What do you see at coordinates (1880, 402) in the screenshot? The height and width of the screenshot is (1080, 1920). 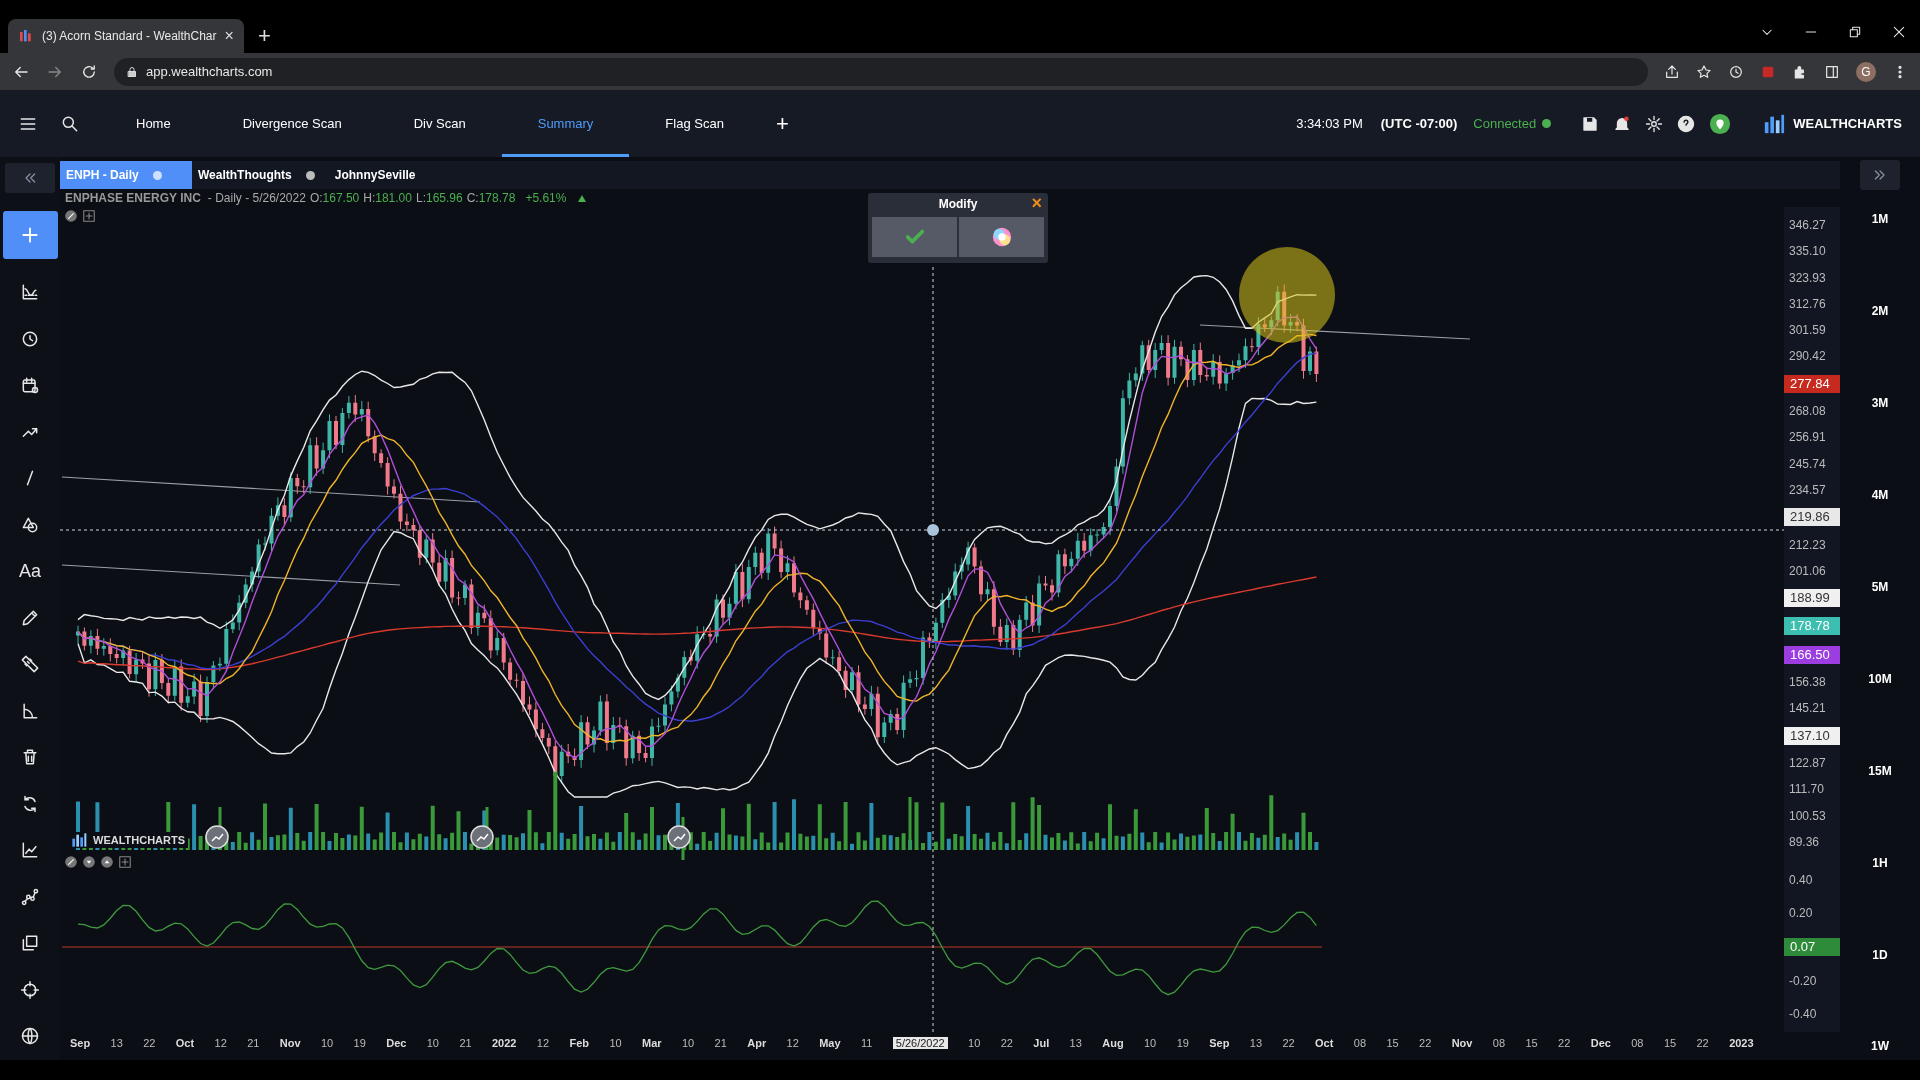 I see `timeframe-option: 3M` at bounding box center [1880, 402].